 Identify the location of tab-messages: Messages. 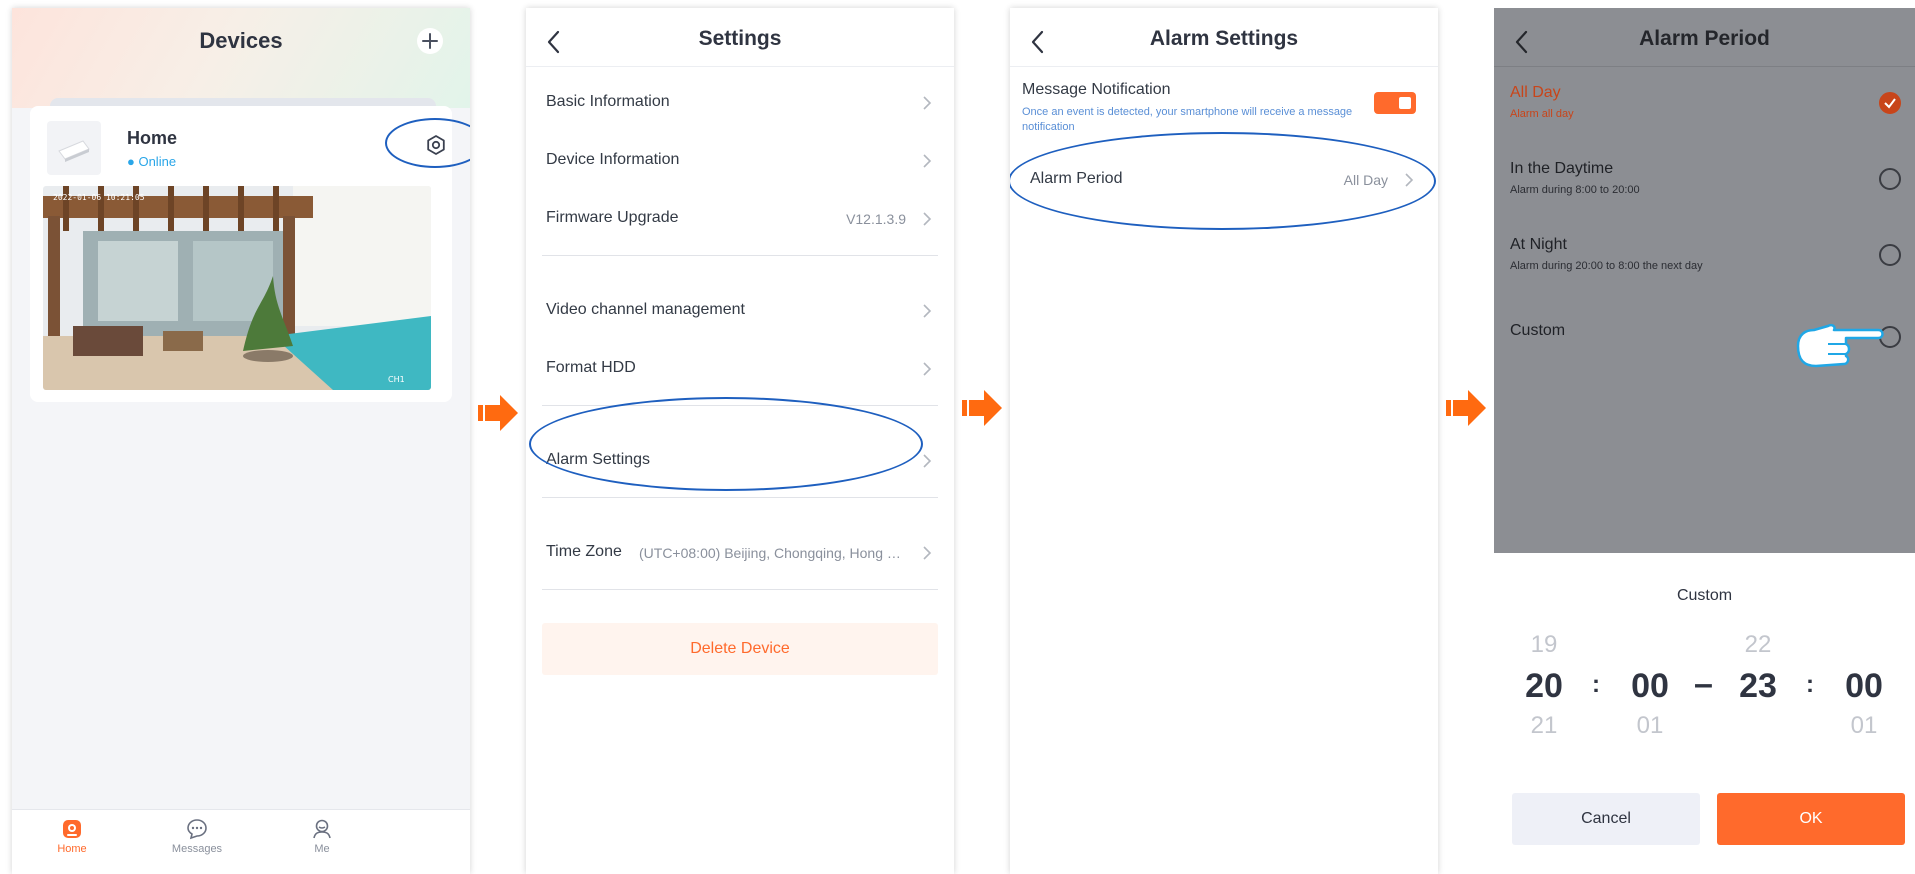
(197, 836).